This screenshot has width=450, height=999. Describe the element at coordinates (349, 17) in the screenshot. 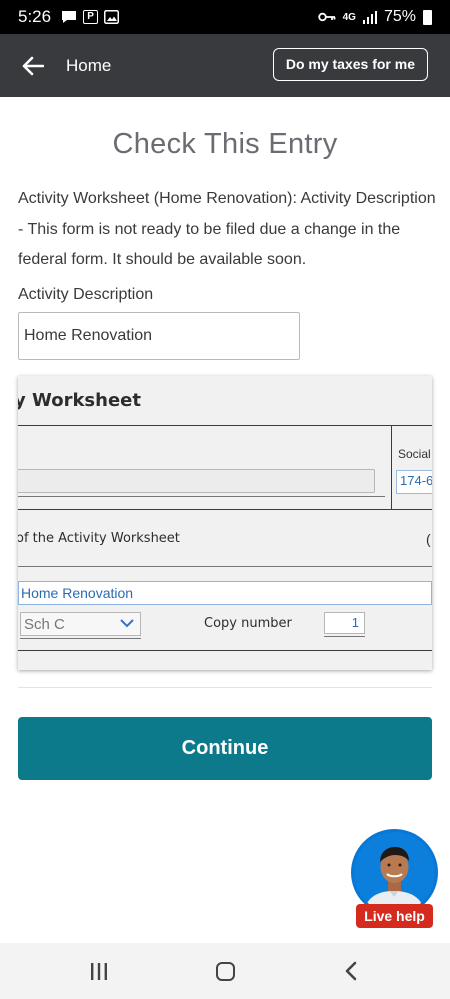

I see `network-type: 4G` at that location.